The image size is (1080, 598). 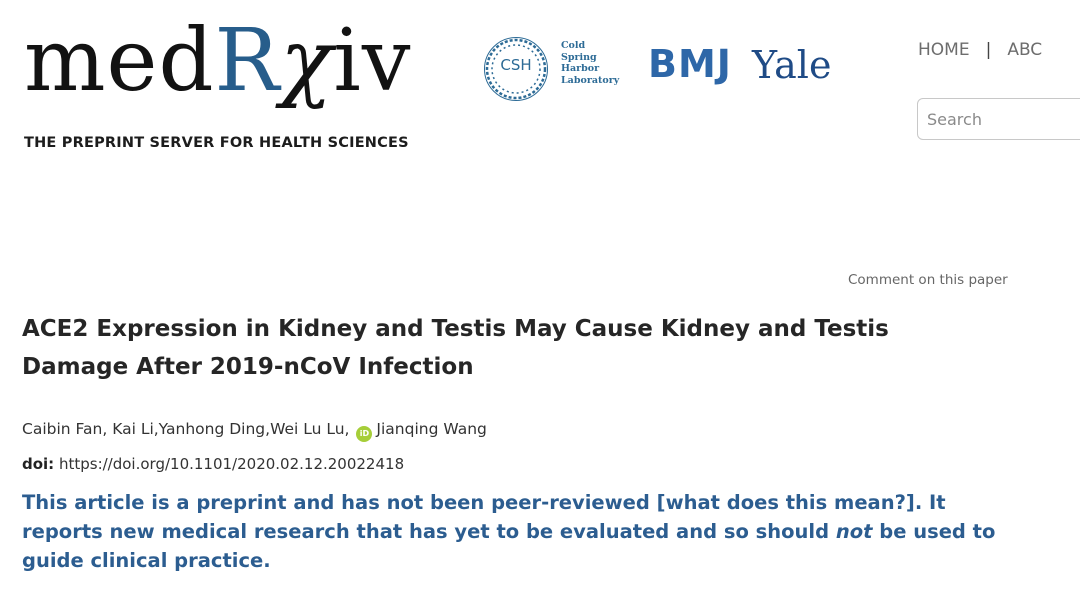 I want to click on bmj-logo: BMJ, so click(x=690, y=64).